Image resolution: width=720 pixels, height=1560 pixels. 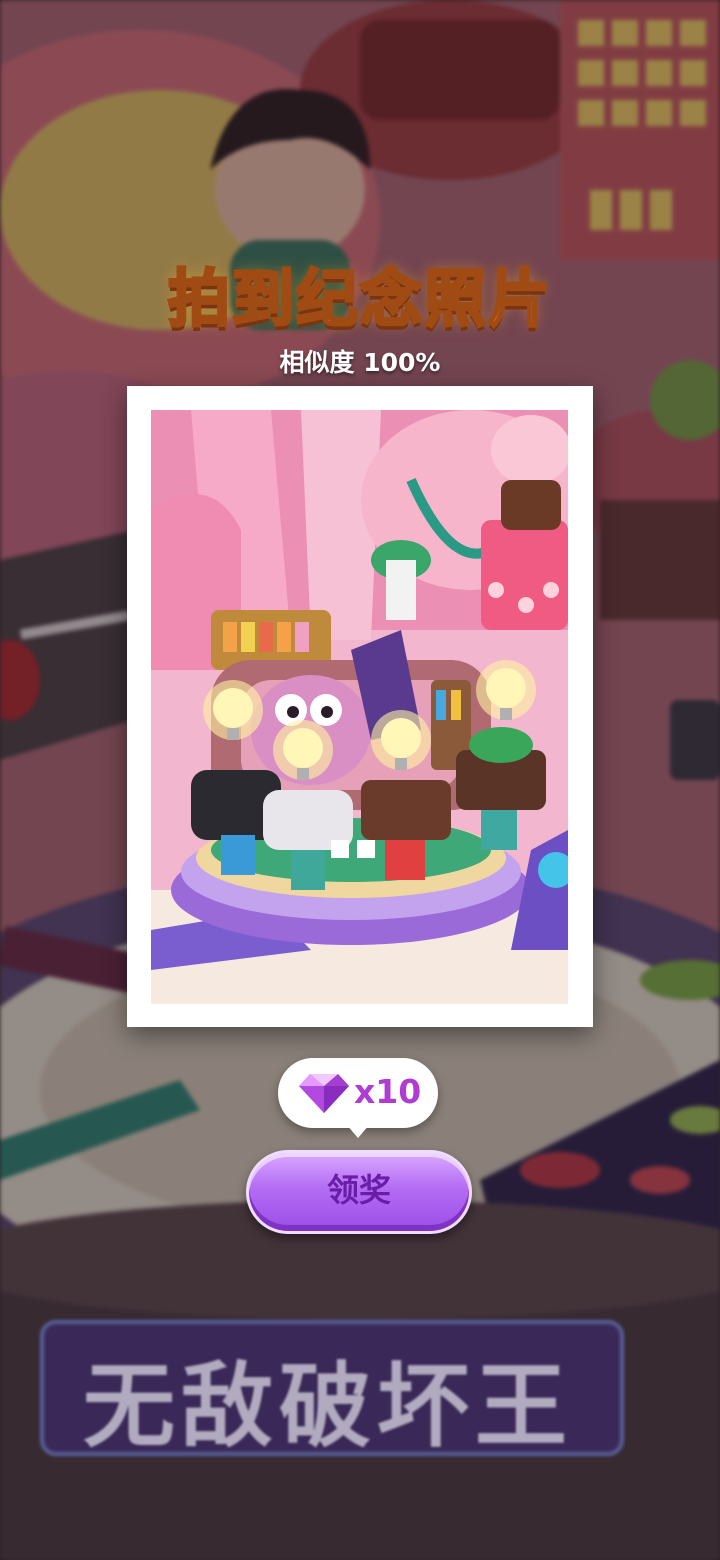 I want to click on similarity-label: 相似度 100%, so click(x=360, y=362).